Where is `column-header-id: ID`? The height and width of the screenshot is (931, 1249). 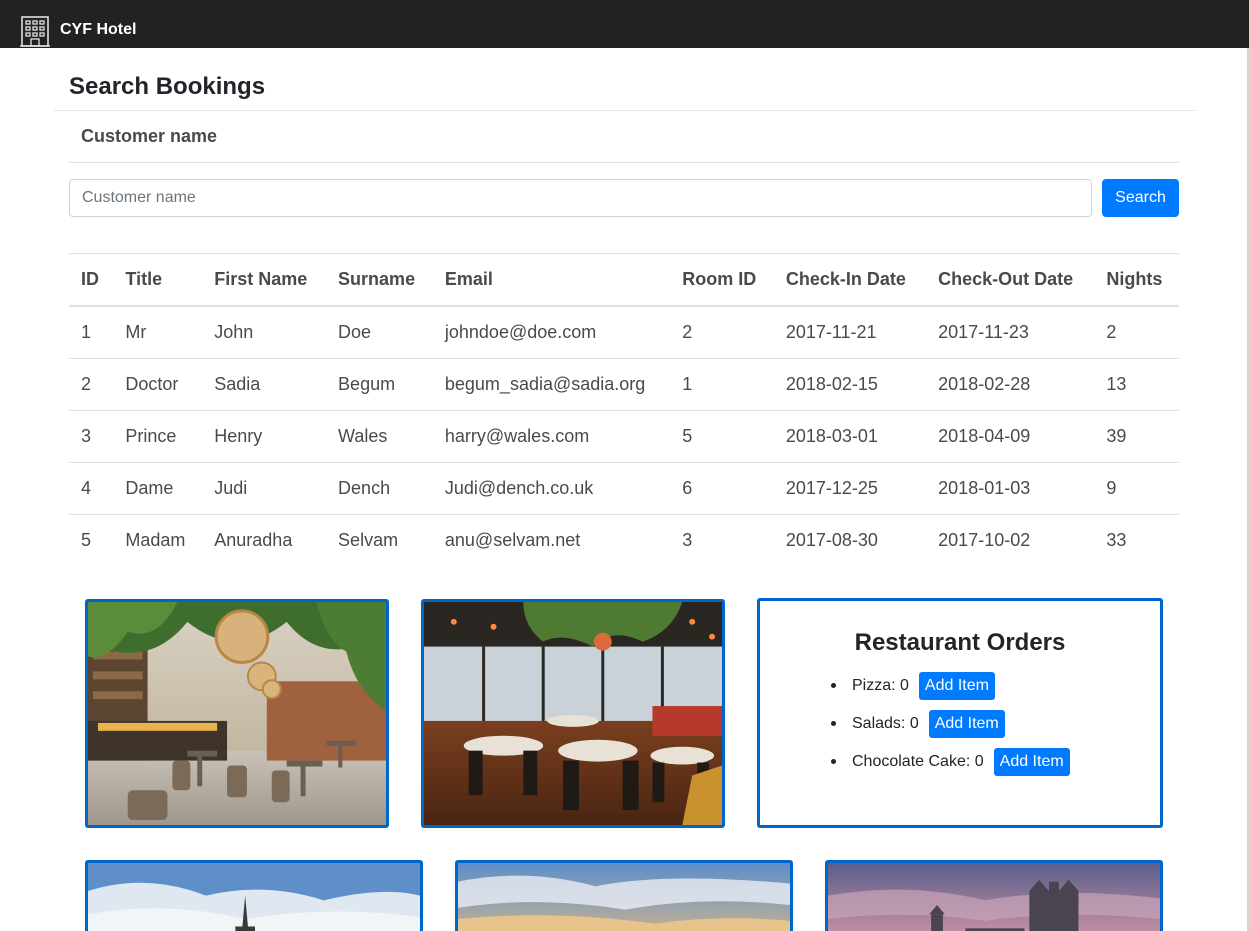
column-header-id: ID is located at coordinates (91, 280).